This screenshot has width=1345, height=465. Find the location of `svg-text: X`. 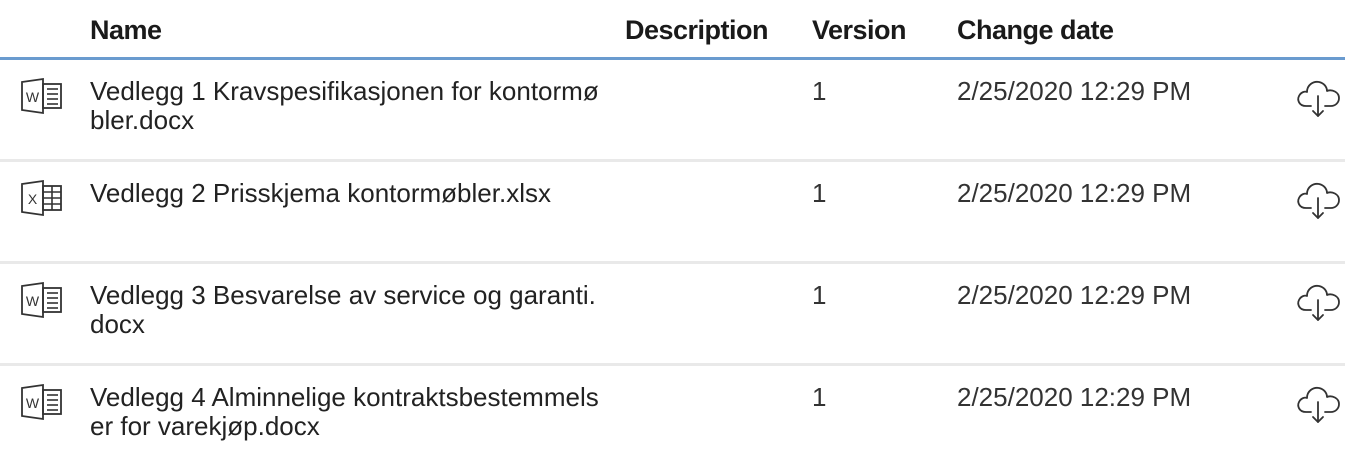

svg-text: X is located at coordinates (33, 199).